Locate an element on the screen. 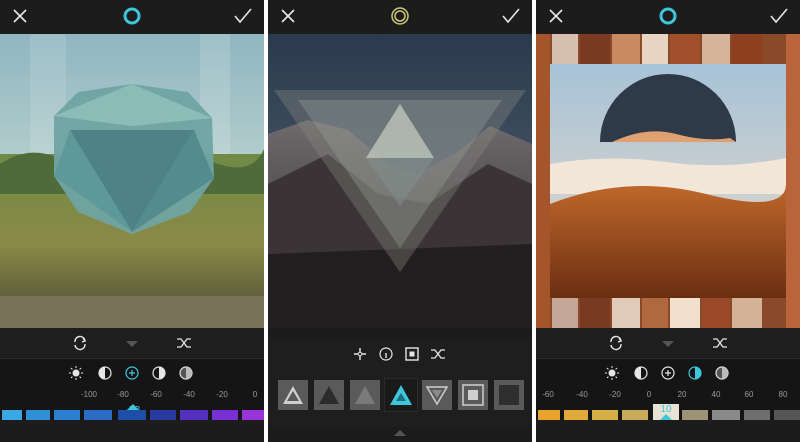 Image resolution: width=800 pixels, height=442 pixels. filter-thumb-square-dark is located at coordinates (509, 395).